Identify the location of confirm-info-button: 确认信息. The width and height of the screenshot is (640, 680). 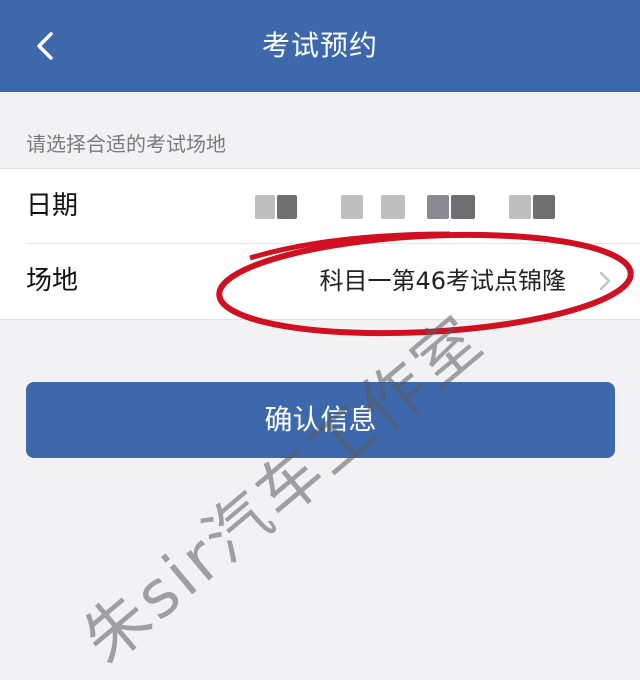
(320, 420).